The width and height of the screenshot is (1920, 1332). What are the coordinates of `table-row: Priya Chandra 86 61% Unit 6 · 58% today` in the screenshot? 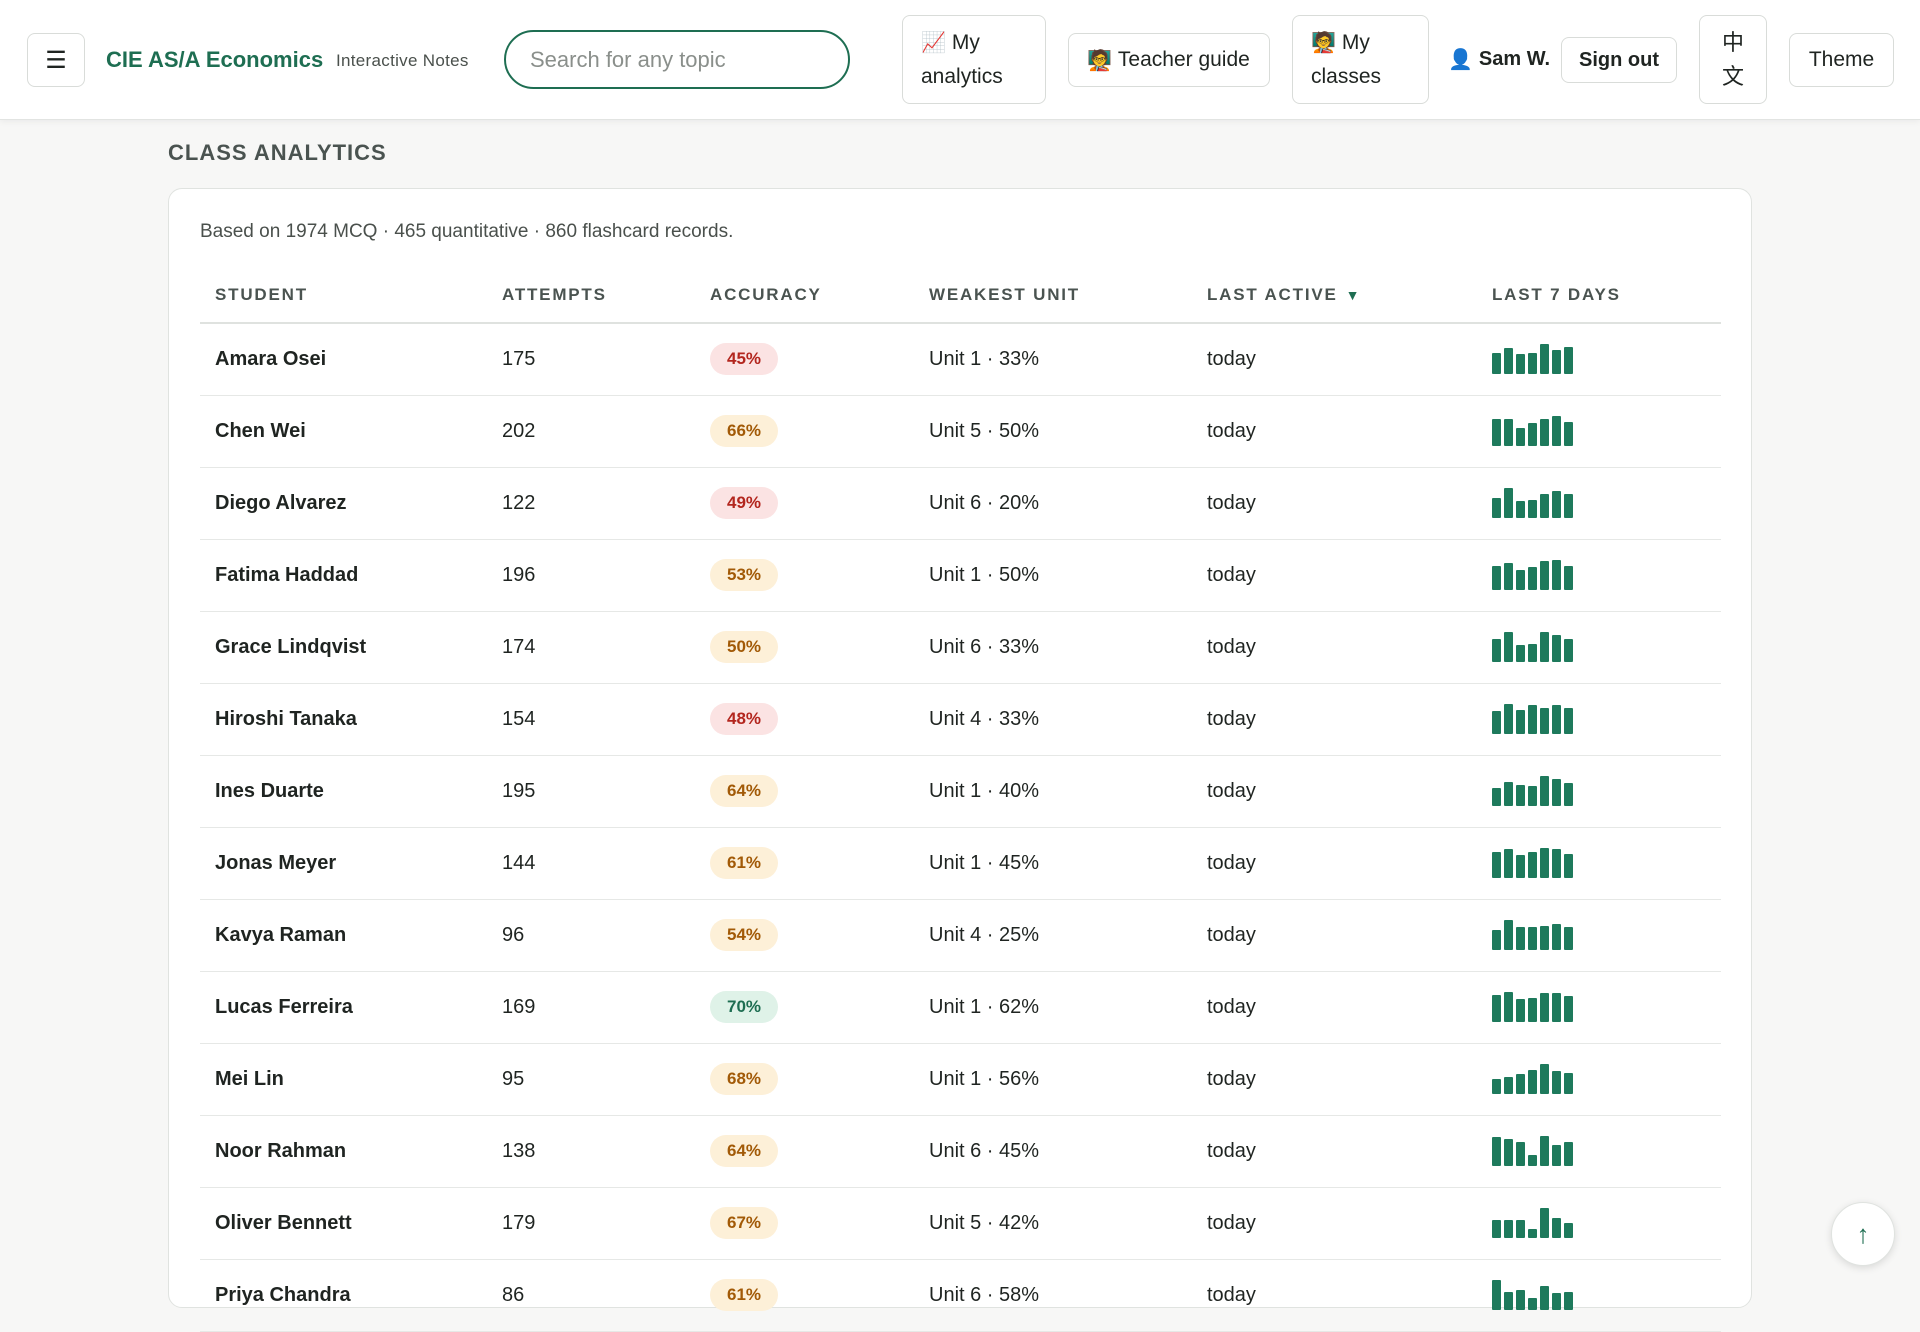 It's located at (960, 1295).